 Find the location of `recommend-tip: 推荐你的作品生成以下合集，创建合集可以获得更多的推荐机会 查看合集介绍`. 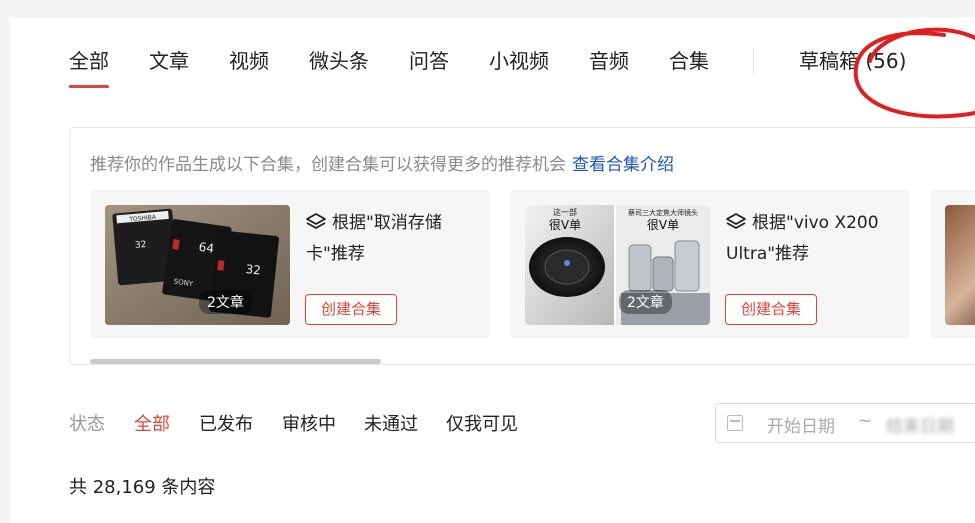

recommend-tip: 推荐你的作品生成以下合集，创建合集可以获得更多的推荐机会 查看合集介绍 is located at coordinates (382, 162).